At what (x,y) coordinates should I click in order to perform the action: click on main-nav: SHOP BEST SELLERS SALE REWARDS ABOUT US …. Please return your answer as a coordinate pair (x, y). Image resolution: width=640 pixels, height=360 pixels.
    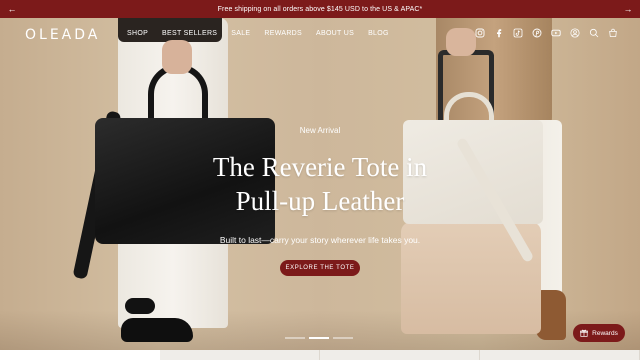
    Looking at the image, I should click on (258, 33).